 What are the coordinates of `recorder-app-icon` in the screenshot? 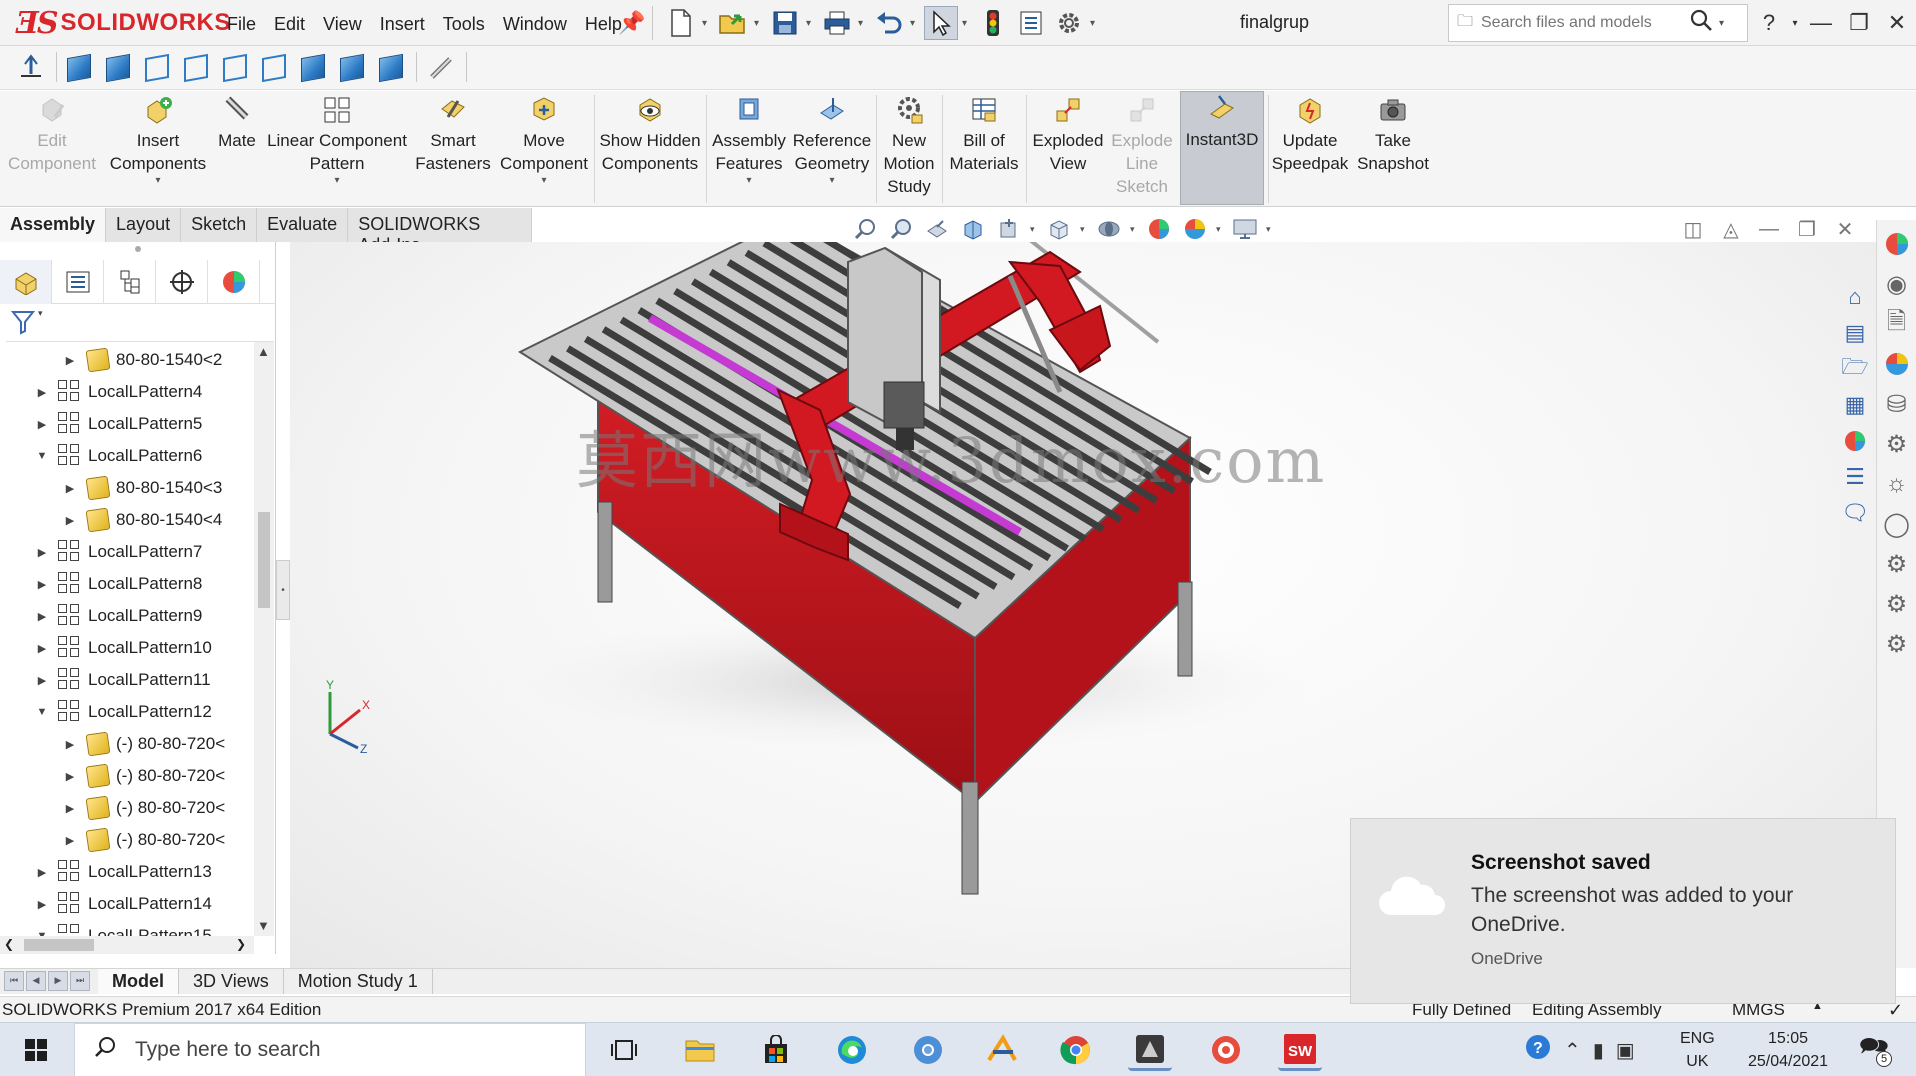 It's located at (1226, 1050).